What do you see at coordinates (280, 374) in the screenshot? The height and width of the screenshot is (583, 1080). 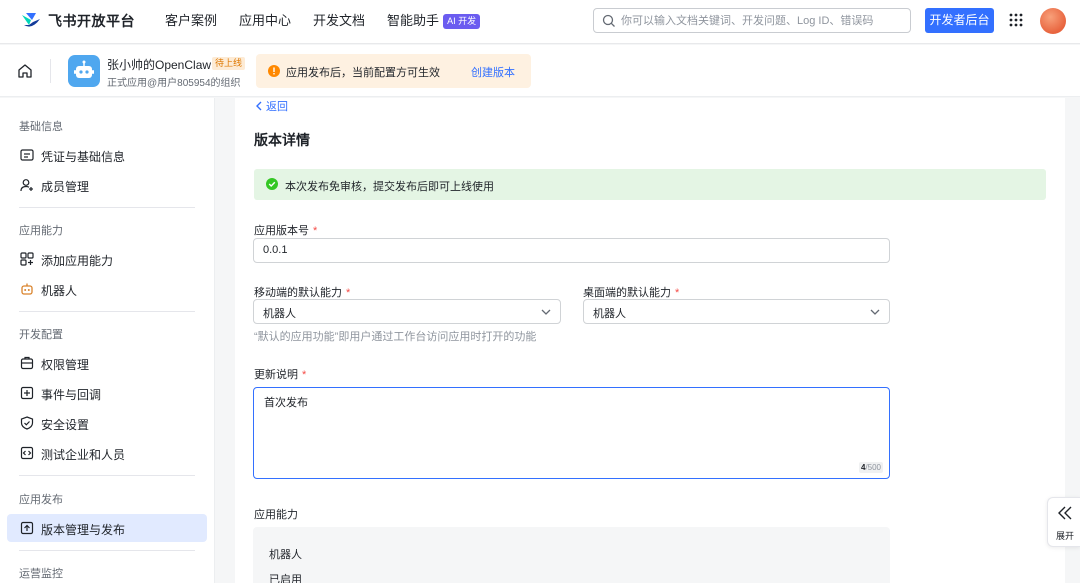 I see `release-notes-label: 更新说明 *` at bounding box center [280, 374].